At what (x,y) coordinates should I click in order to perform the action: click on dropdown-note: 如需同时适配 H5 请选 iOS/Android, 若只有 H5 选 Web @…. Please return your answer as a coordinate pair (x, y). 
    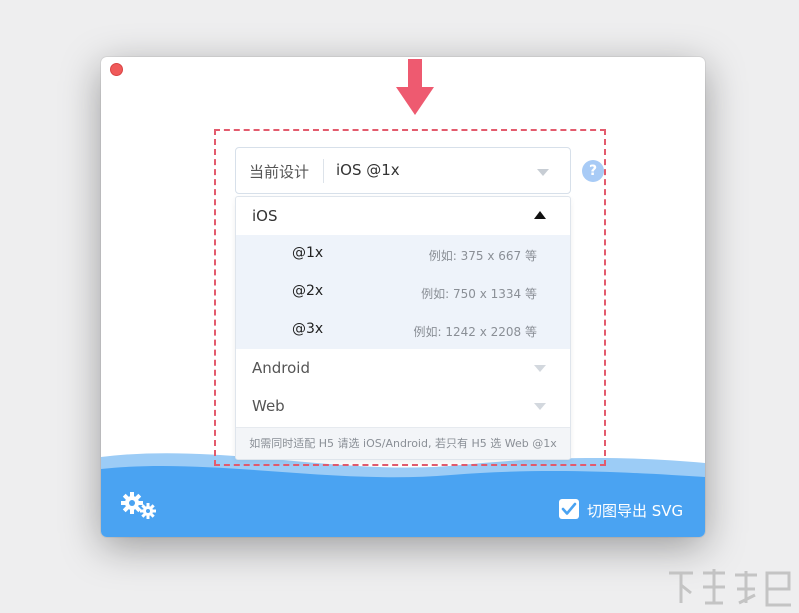
    Looking at the image, I should click on (403, 443).